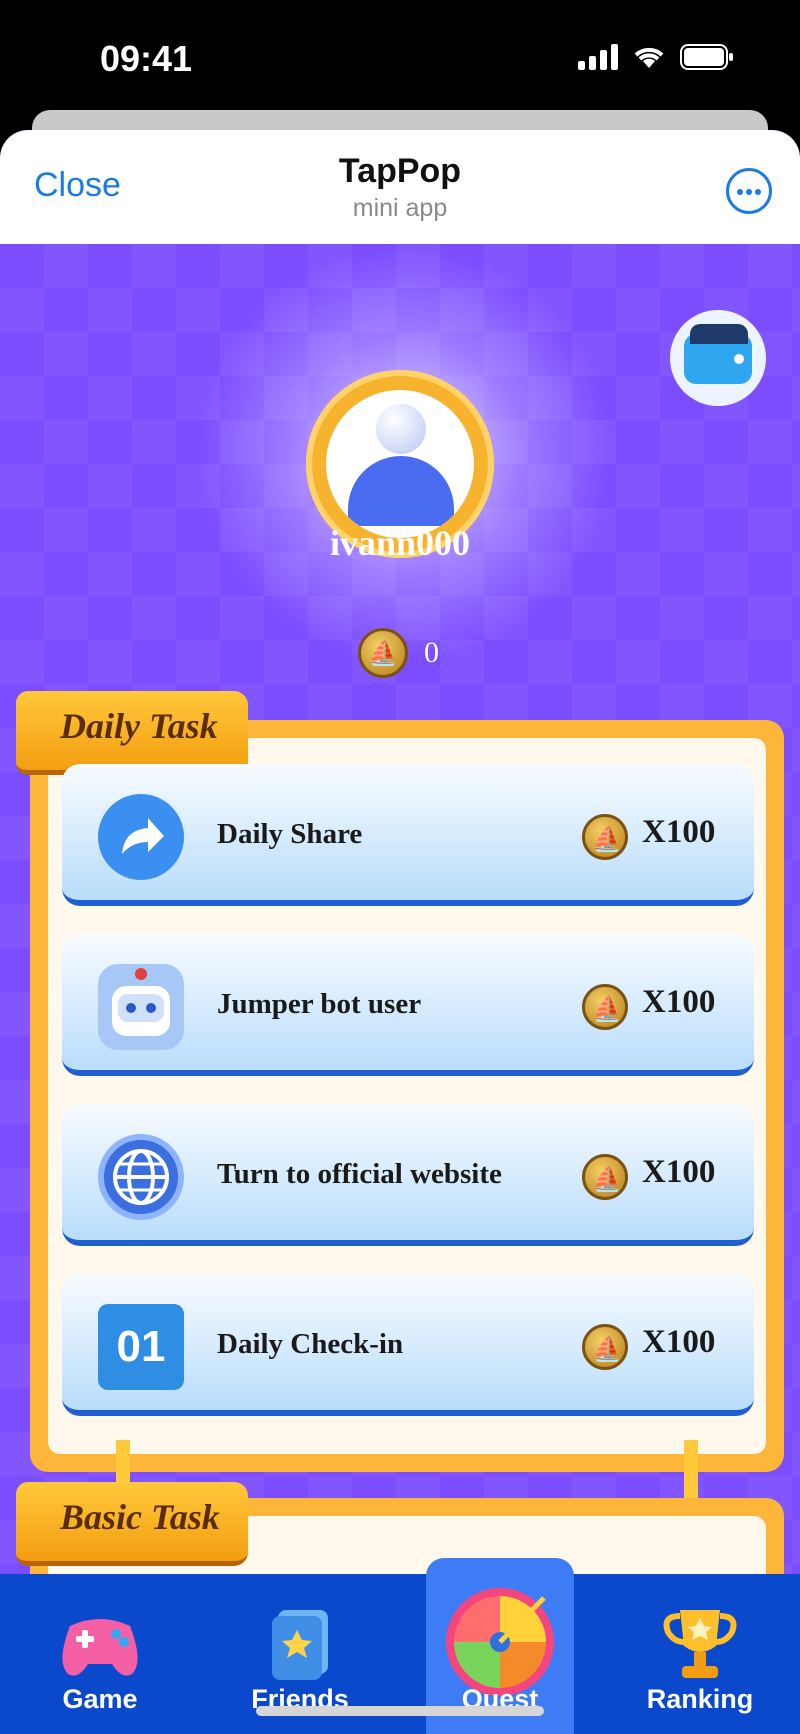 This screenshot has height=1734, width=800. What do you see at coordinates (431, 652) in the screenshot?
I see `balance-value: 0` at bounding box center [431, 652].